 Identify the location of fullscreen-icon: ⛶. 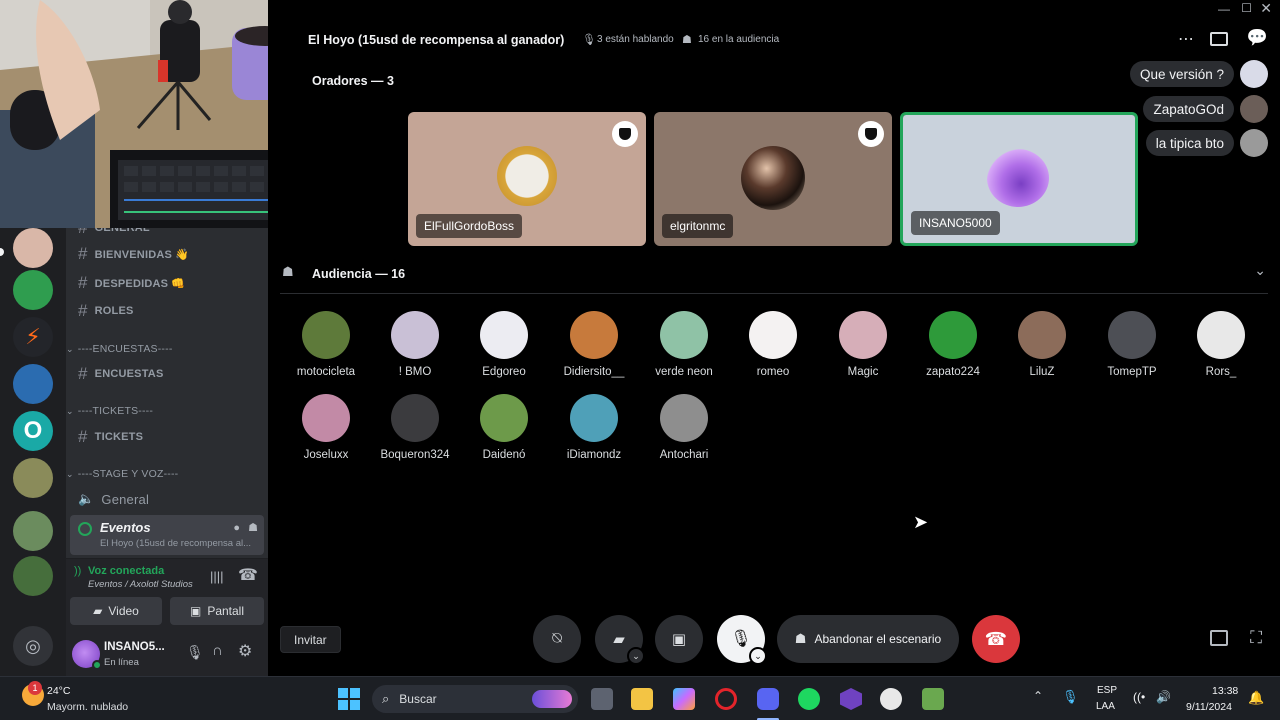
(1256, 638).